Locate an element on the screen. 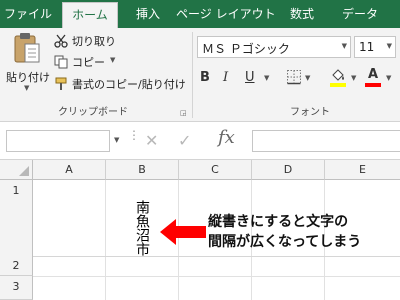 The width and height of the screenshot is (400, 300). font-name-select: ＭＳ Ｐゴシック ▼ is located at coordinates (274, 47).